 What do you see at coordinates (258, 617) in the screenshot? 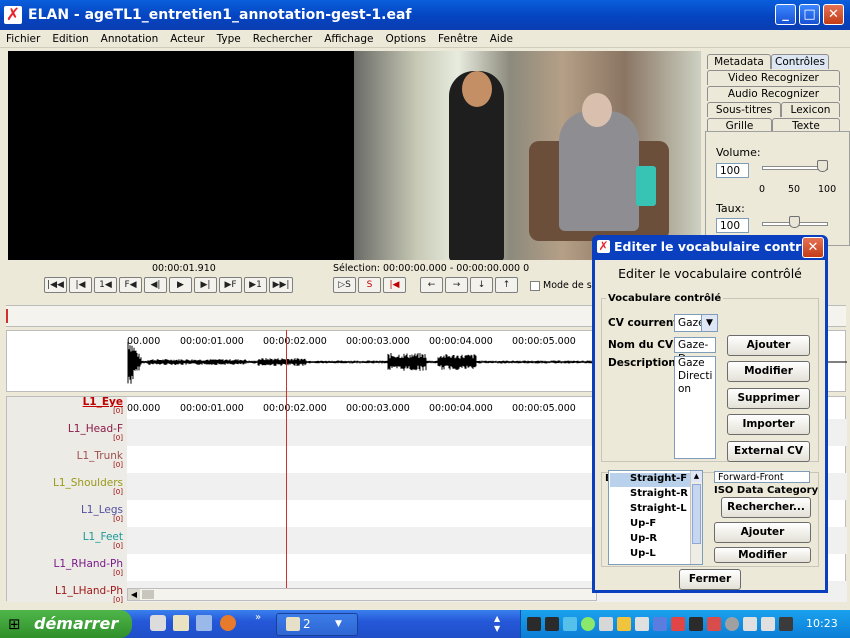
I see `quicklaunch-more-icon: »` at bounding box center [258, 617].